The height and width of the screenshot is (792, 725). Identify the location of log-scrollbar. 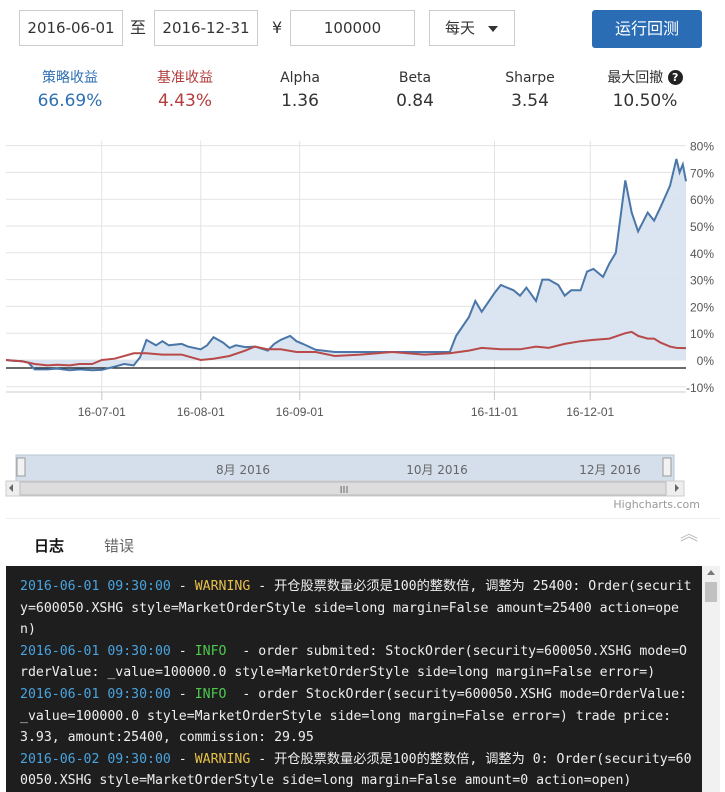
(711, 679).